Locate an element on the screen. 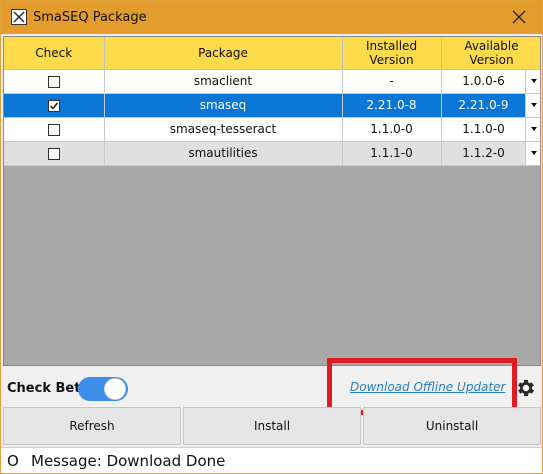  installed-version-cell: 2.21.0-8 is located at coordinates (392, 105).